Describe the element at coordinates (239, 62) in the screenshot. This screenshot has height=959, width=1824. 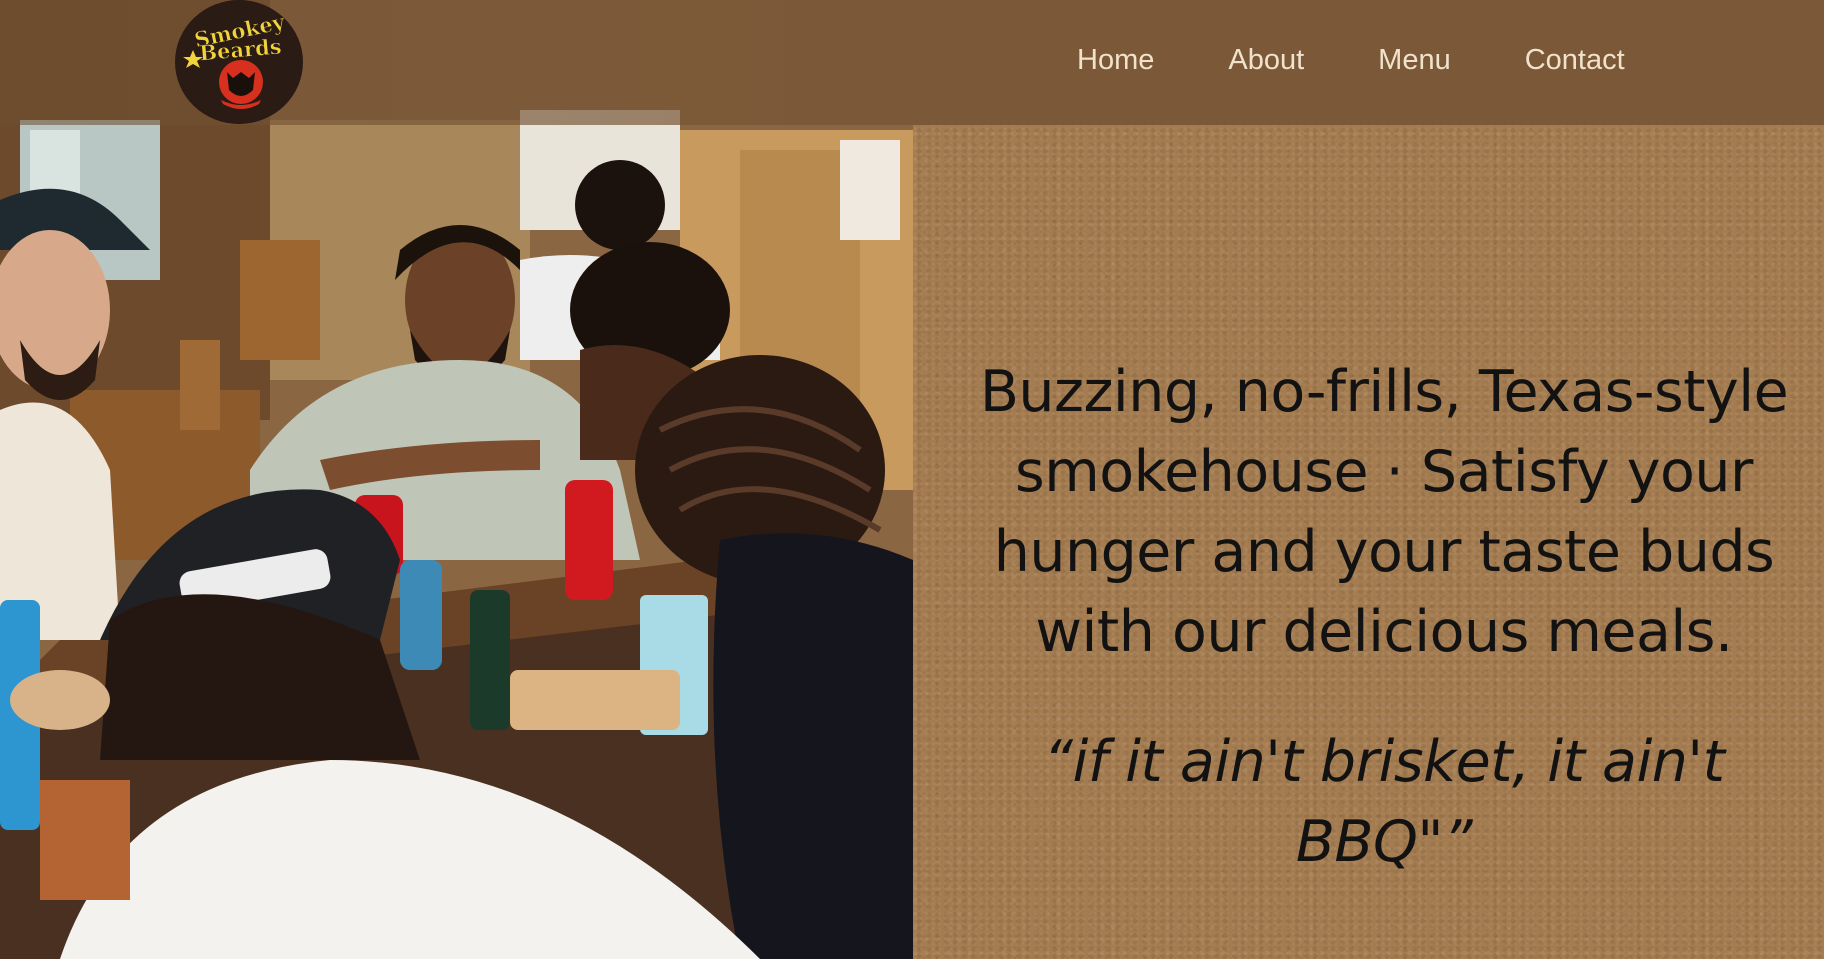
I see `brand-logo: Smokey Beards` at that location.